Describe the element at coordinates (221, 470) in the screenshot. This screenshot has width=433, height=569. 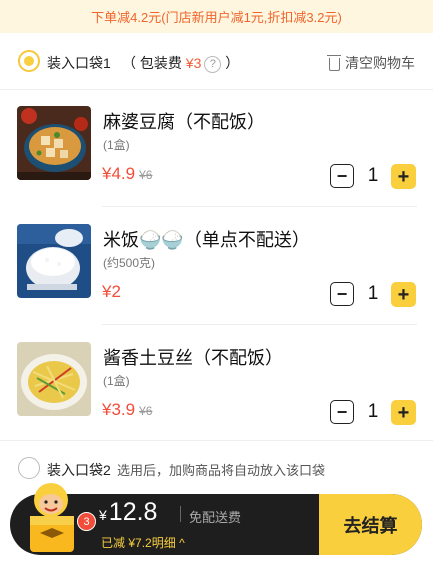
I see `bag2-hint: 选用后，加购商品将自动放入该口袋` at that location.